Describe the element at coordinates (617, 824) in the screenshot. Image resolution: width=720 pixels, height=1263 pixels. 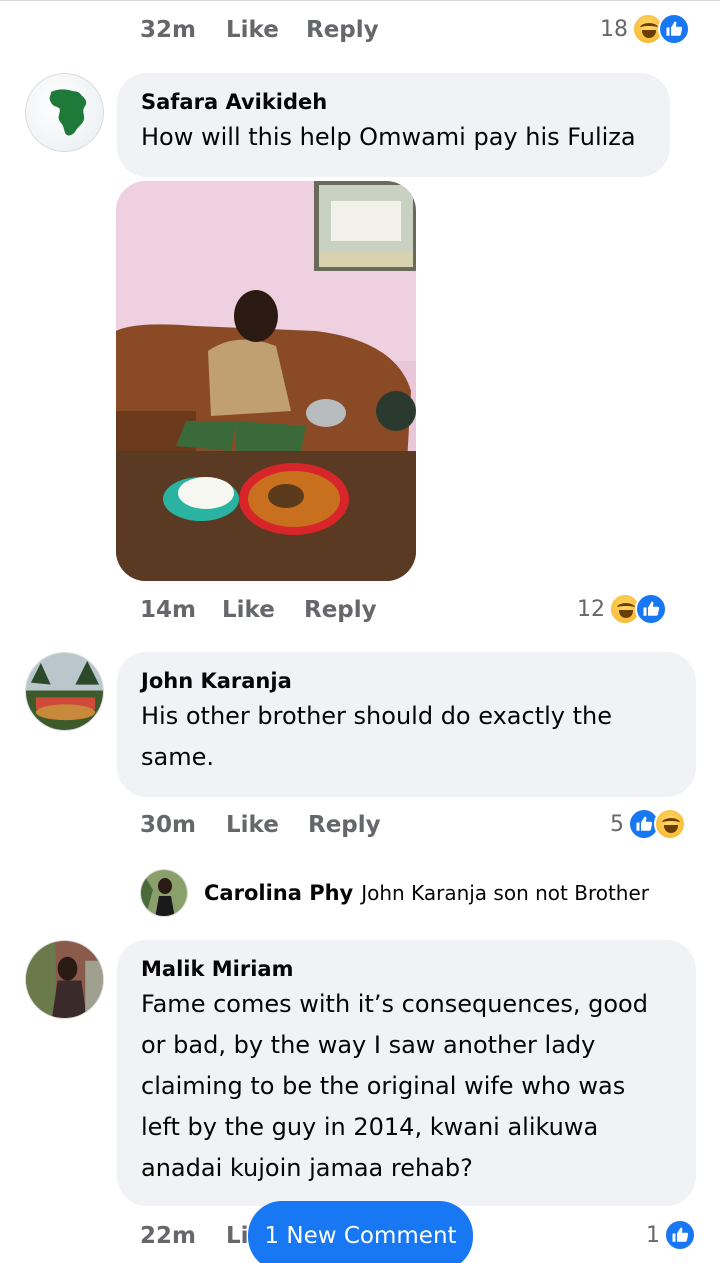
I see `reactions-count: 5` at that location.